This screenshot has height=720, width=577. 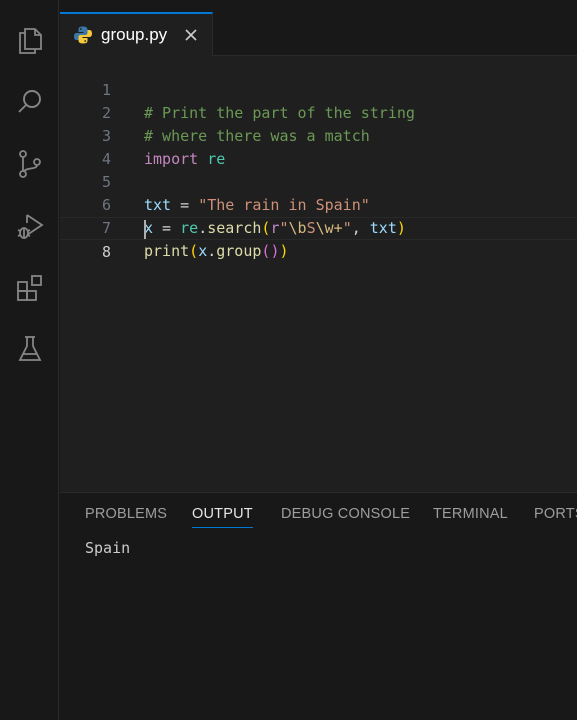 I want to click on tab-label: group.py, so click(x=134, y=34).